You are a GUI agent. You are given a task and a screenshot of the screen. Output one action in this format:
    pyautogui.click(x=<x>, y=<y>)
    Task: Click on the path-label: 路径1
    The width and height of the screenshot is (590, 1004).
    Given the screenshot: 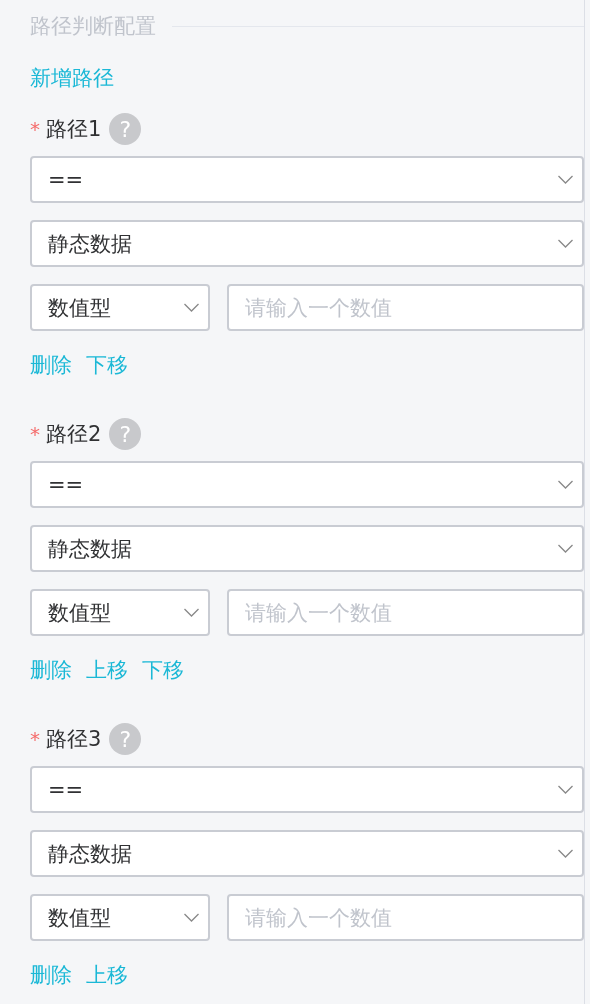 What is the action you would take?
    pyautogui.click(x=74, y=129)
    